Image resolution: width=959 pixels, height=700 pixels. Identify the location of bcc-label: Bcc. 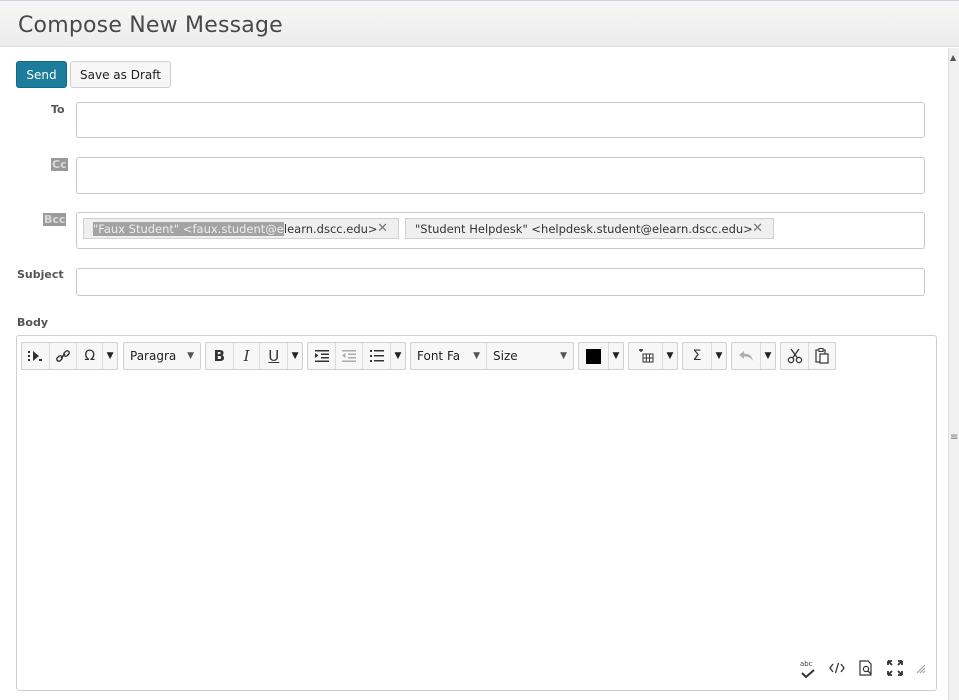
(55, 219).